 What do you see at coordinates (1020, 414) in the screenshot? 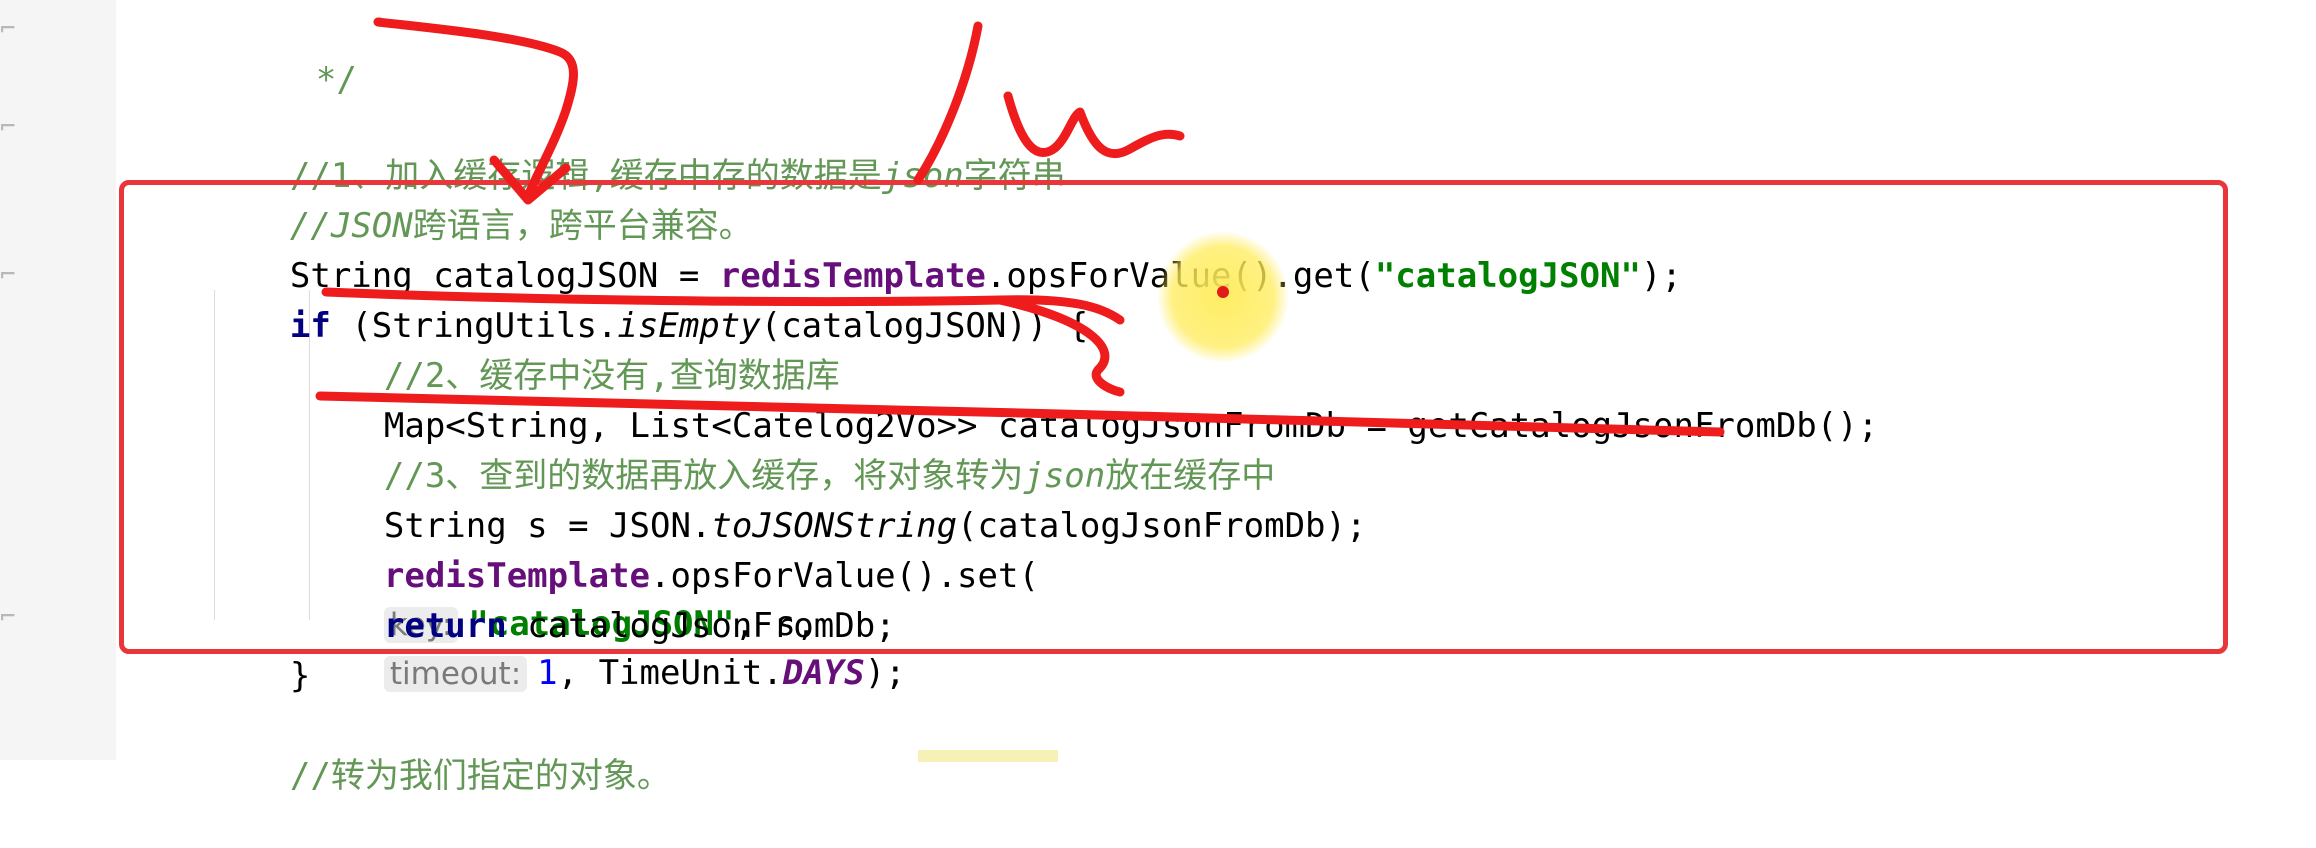
I see `underline-stroke` at bounding box center [1020, 414].